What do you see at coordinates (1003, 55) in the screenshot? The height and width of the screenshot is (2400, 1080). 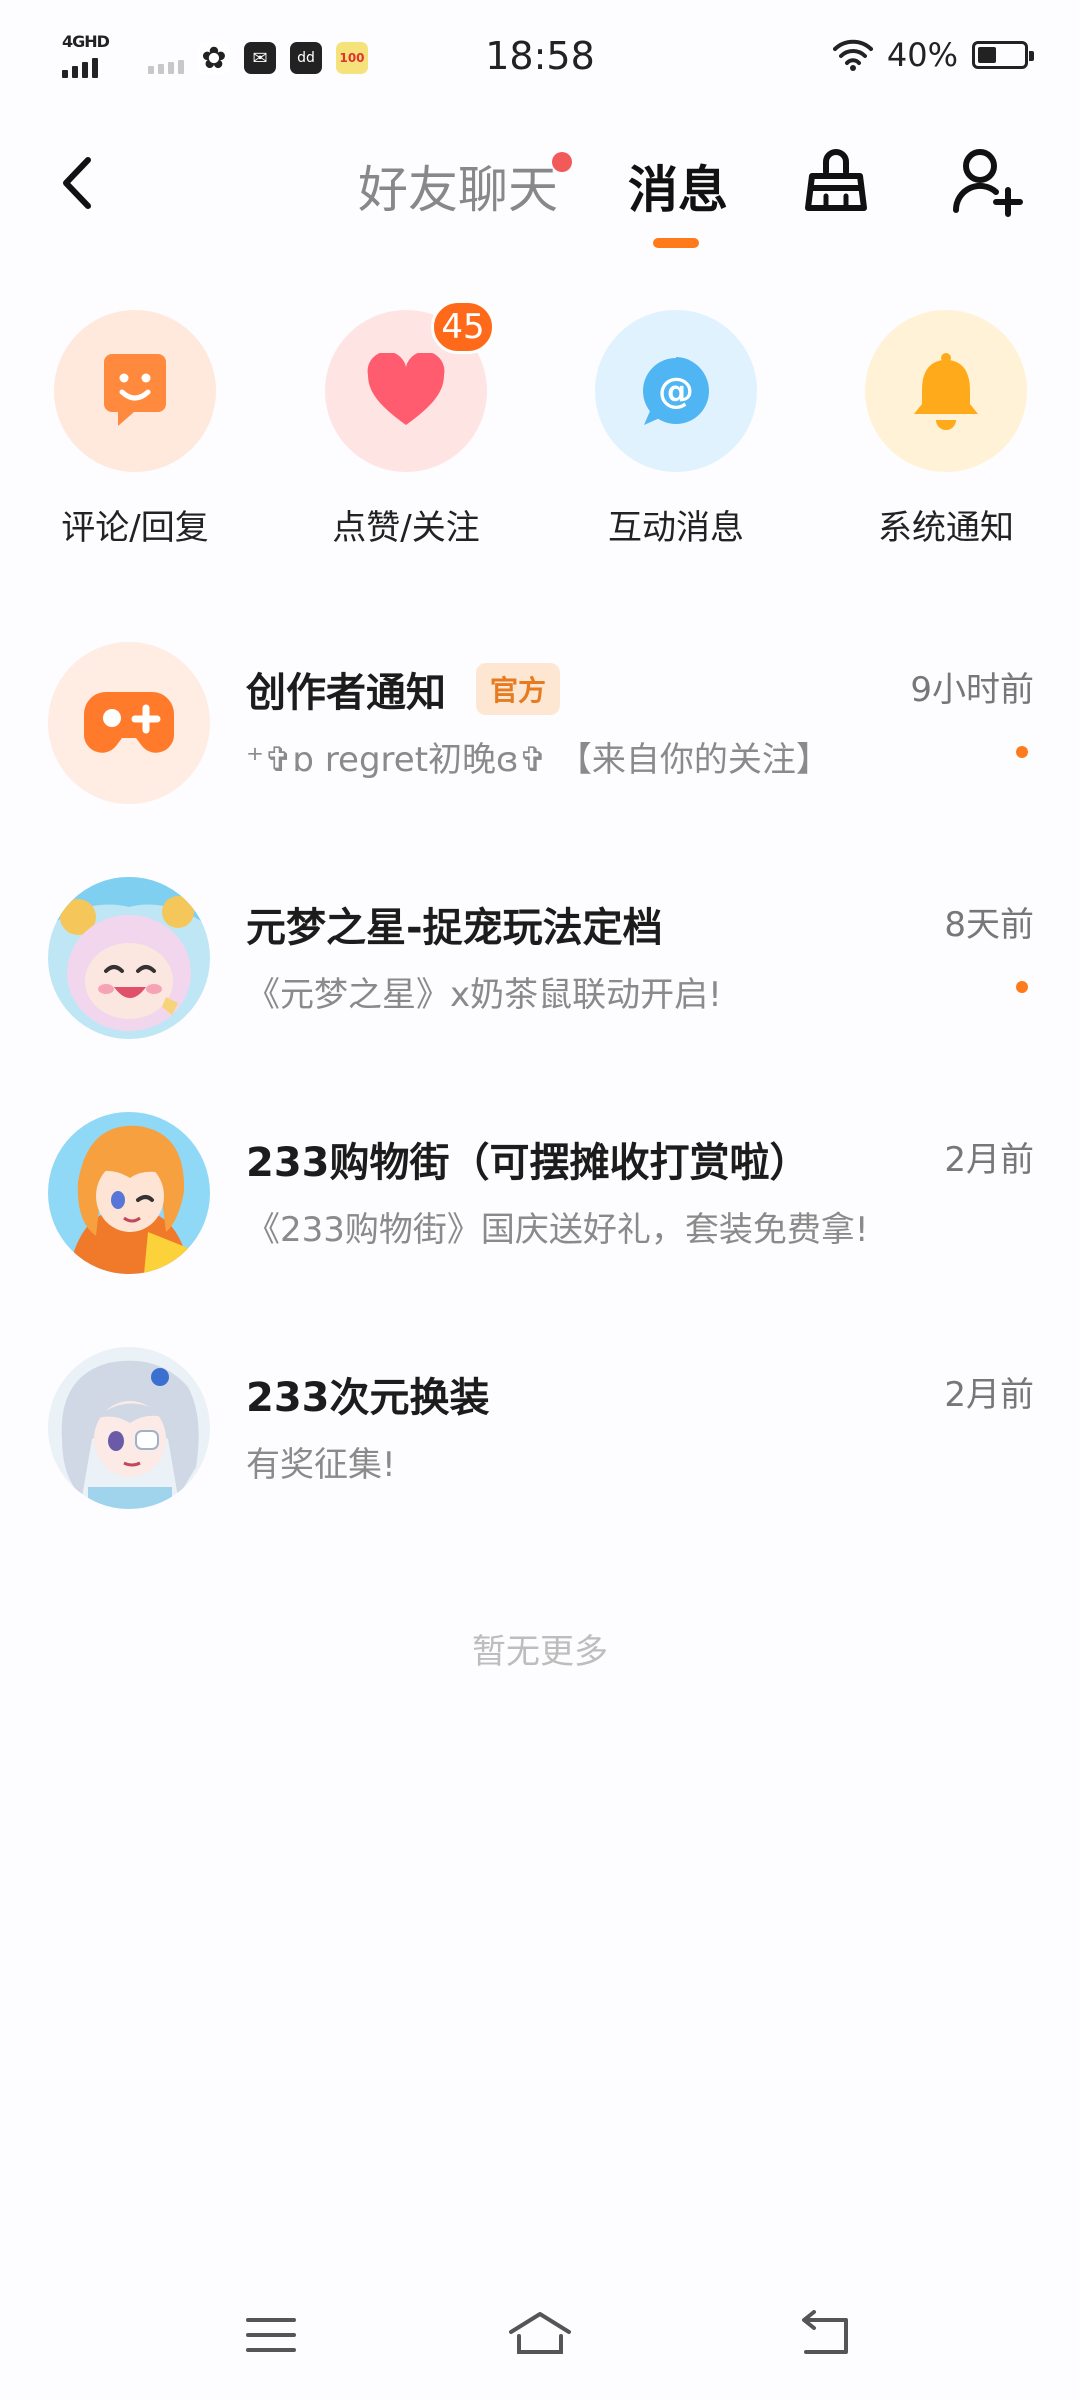 I see `battery-icon` at bounding box center [1003, 55].